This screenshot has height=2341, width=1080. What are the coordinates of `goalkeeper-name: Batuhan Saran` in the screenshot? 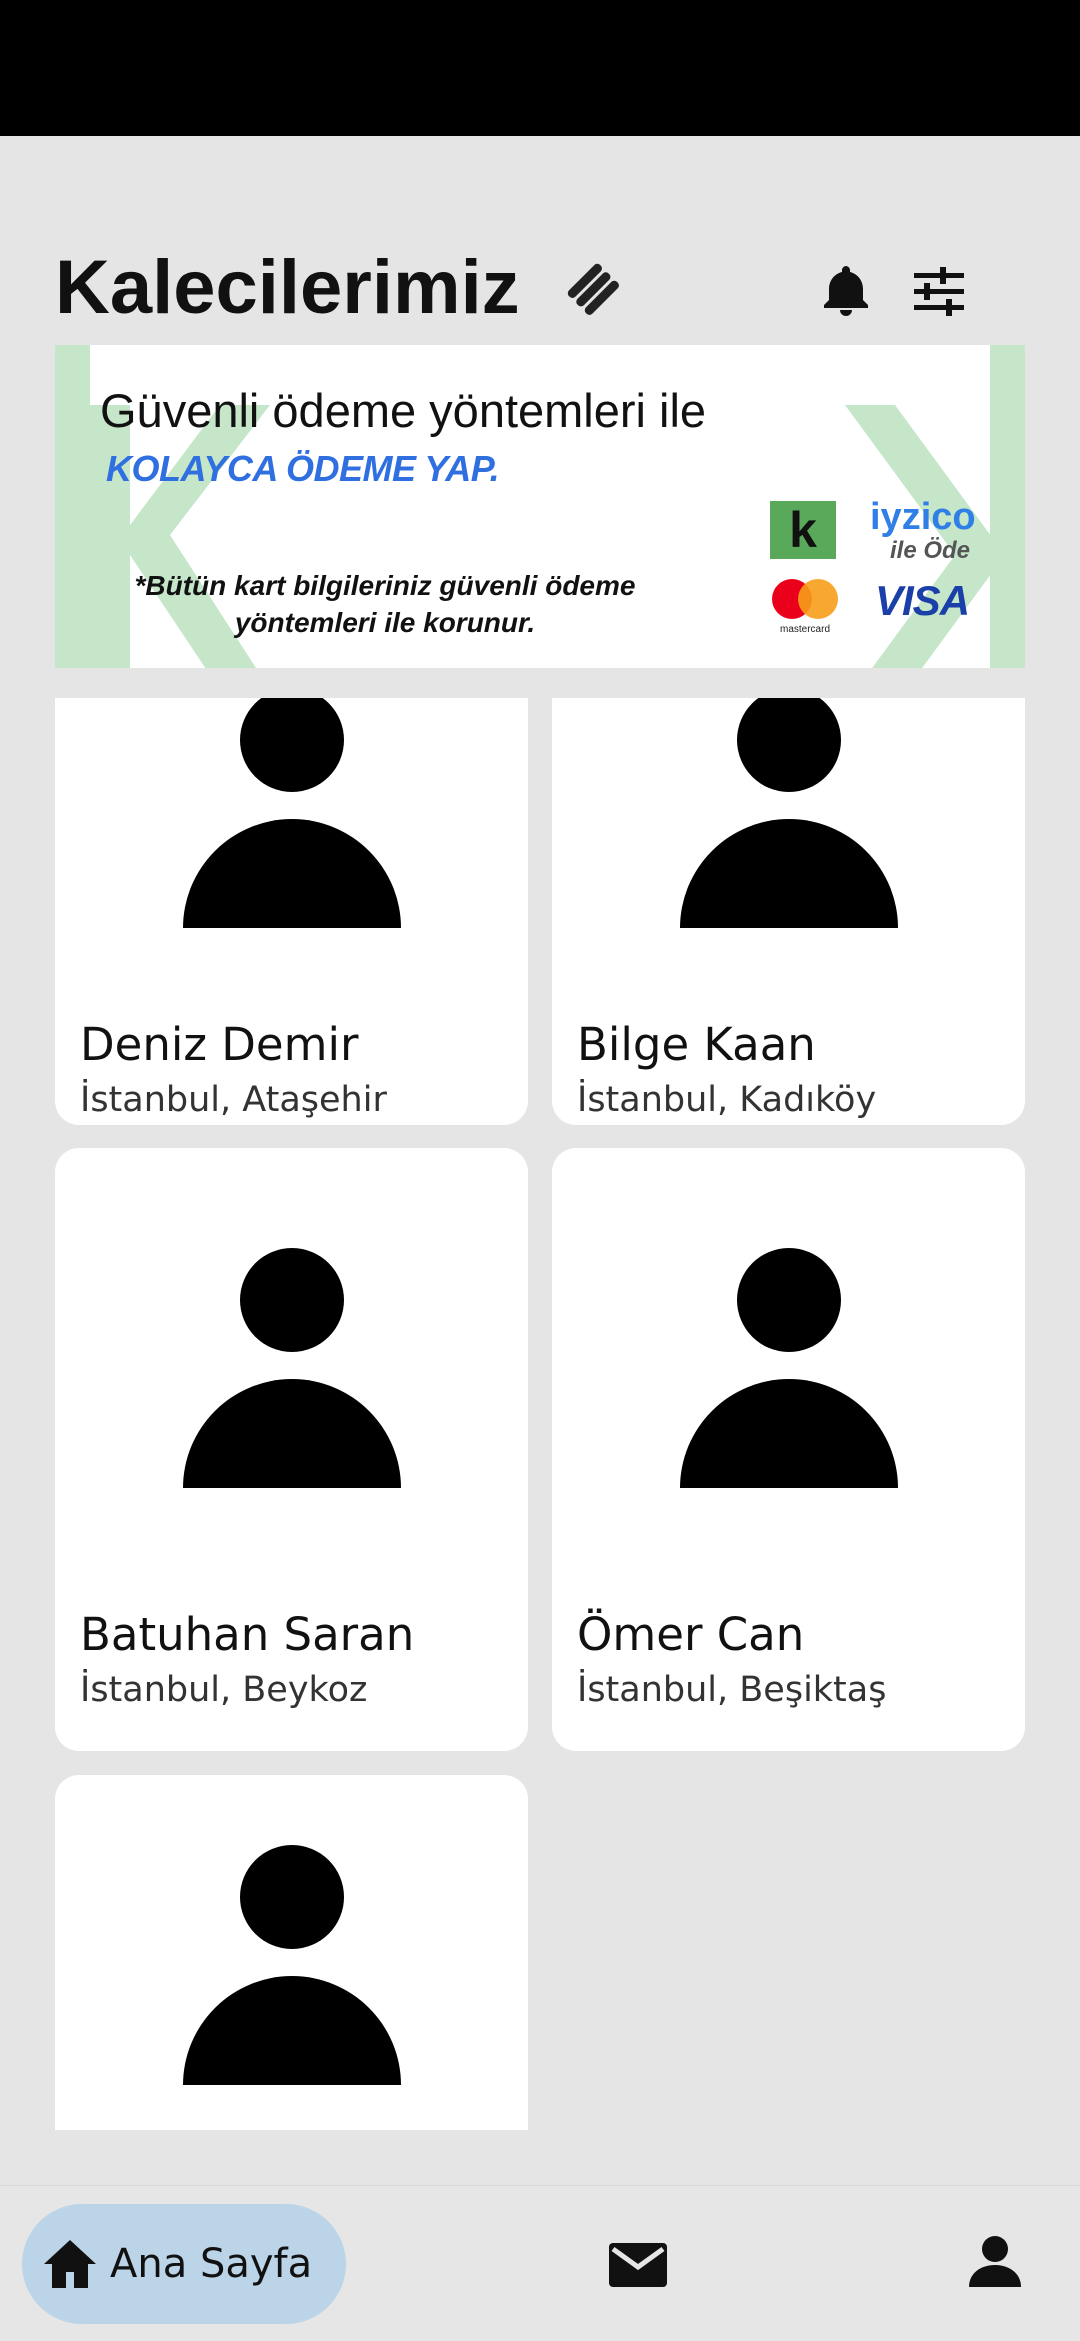 It's located at (247, 1634).